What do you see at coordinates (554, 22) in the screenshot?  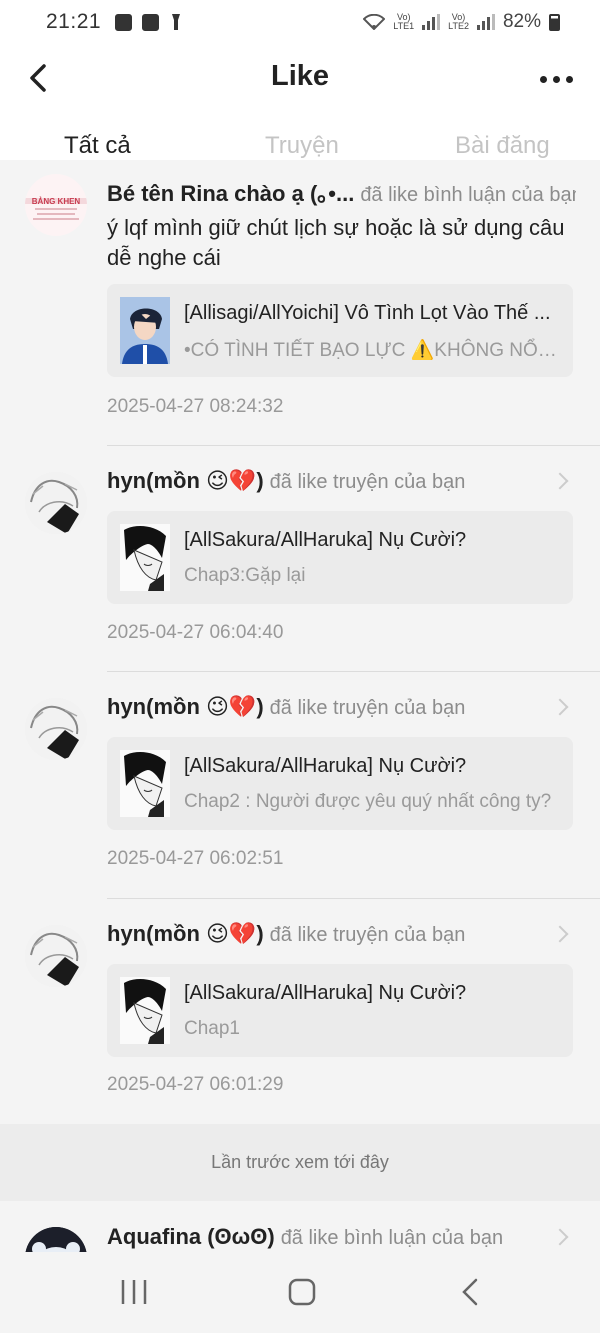 I see `battery-icon` at bounding box center [554, 22].